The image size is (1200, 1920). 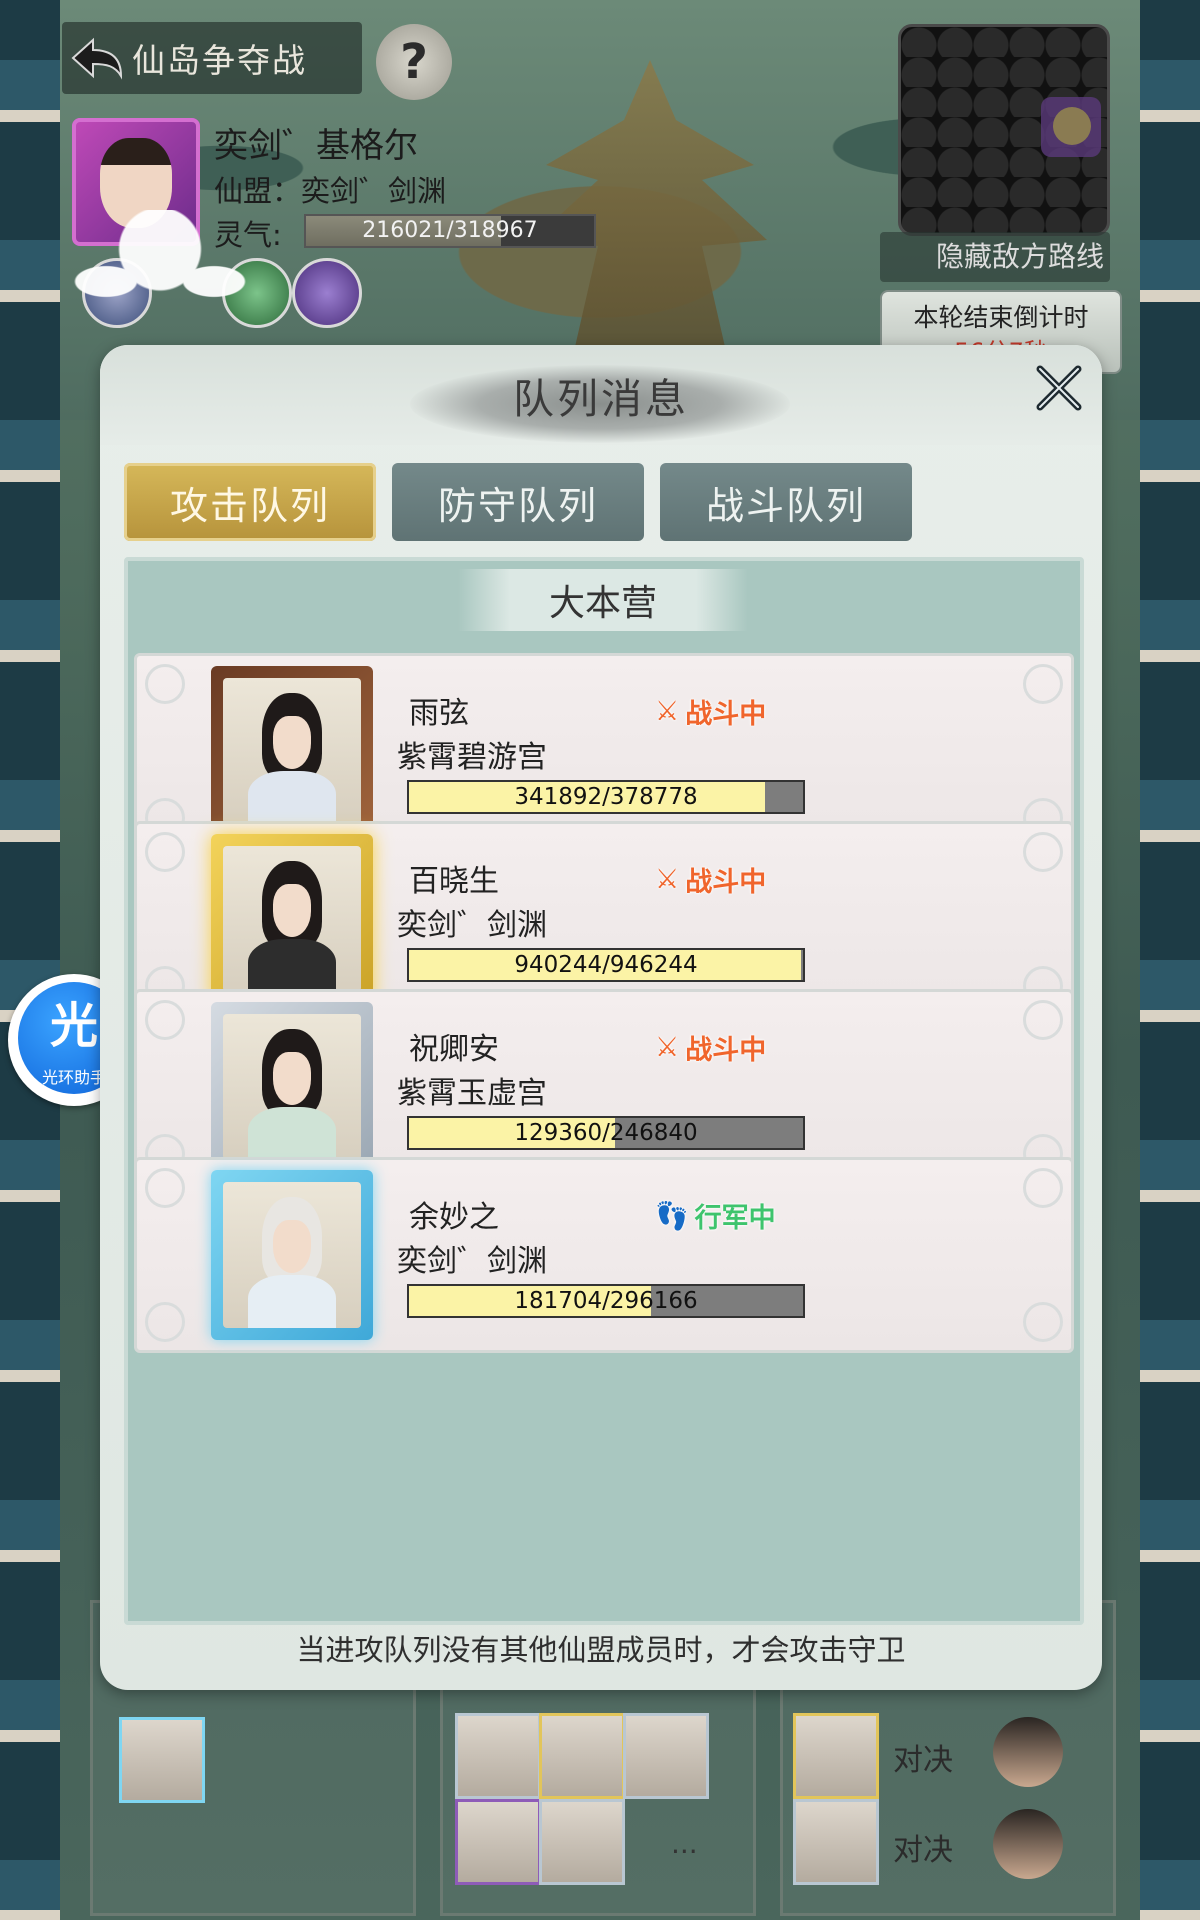 I want to click on hp-value: 940244/946244, so click(x=606, y=965).